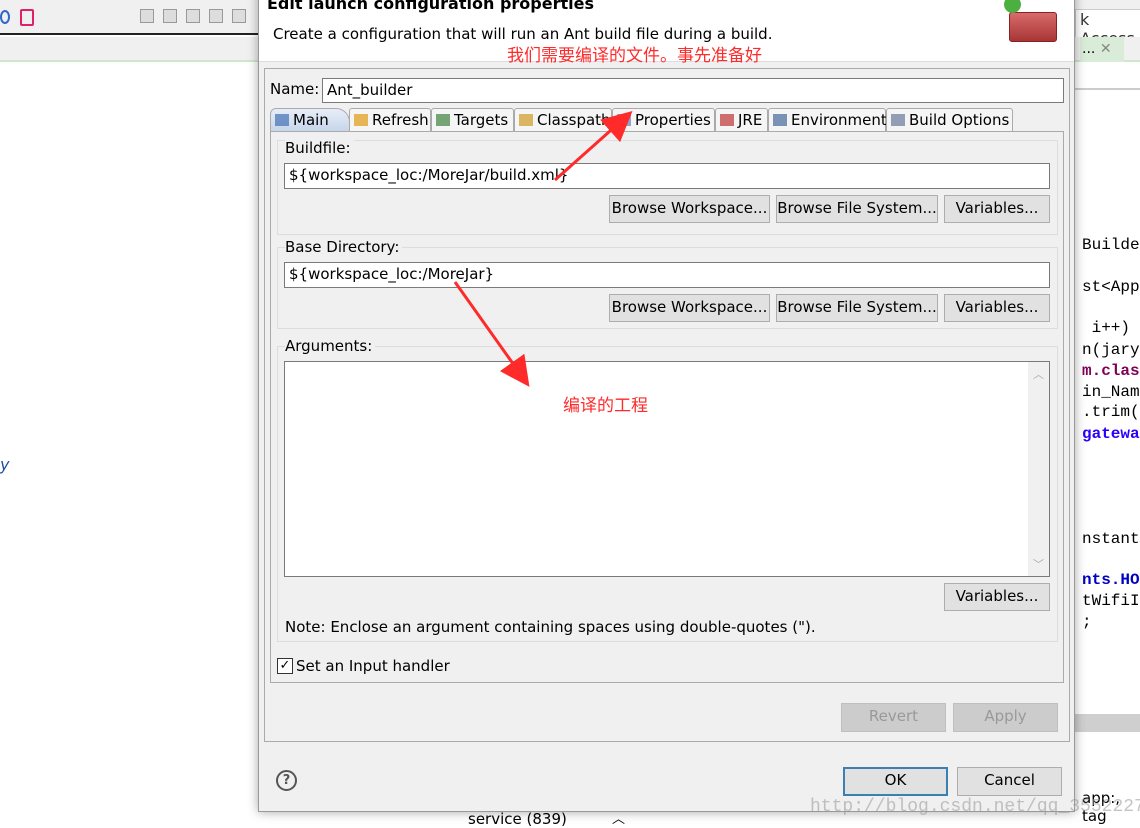  I want to click on arrow-to-properties, so click(593, 146).